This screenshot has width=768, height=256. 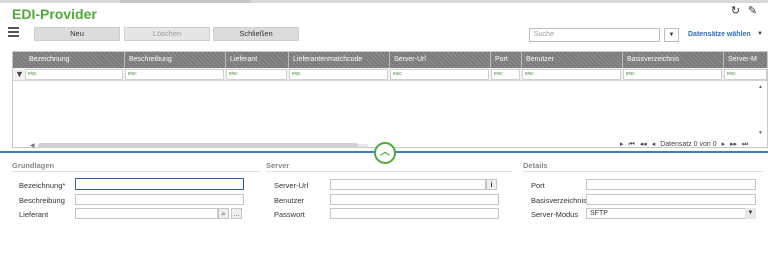 What do you see at coordinates (159, 199) in the screenshot?
I see `beschreibung-field` at bounding box center [159, 199].